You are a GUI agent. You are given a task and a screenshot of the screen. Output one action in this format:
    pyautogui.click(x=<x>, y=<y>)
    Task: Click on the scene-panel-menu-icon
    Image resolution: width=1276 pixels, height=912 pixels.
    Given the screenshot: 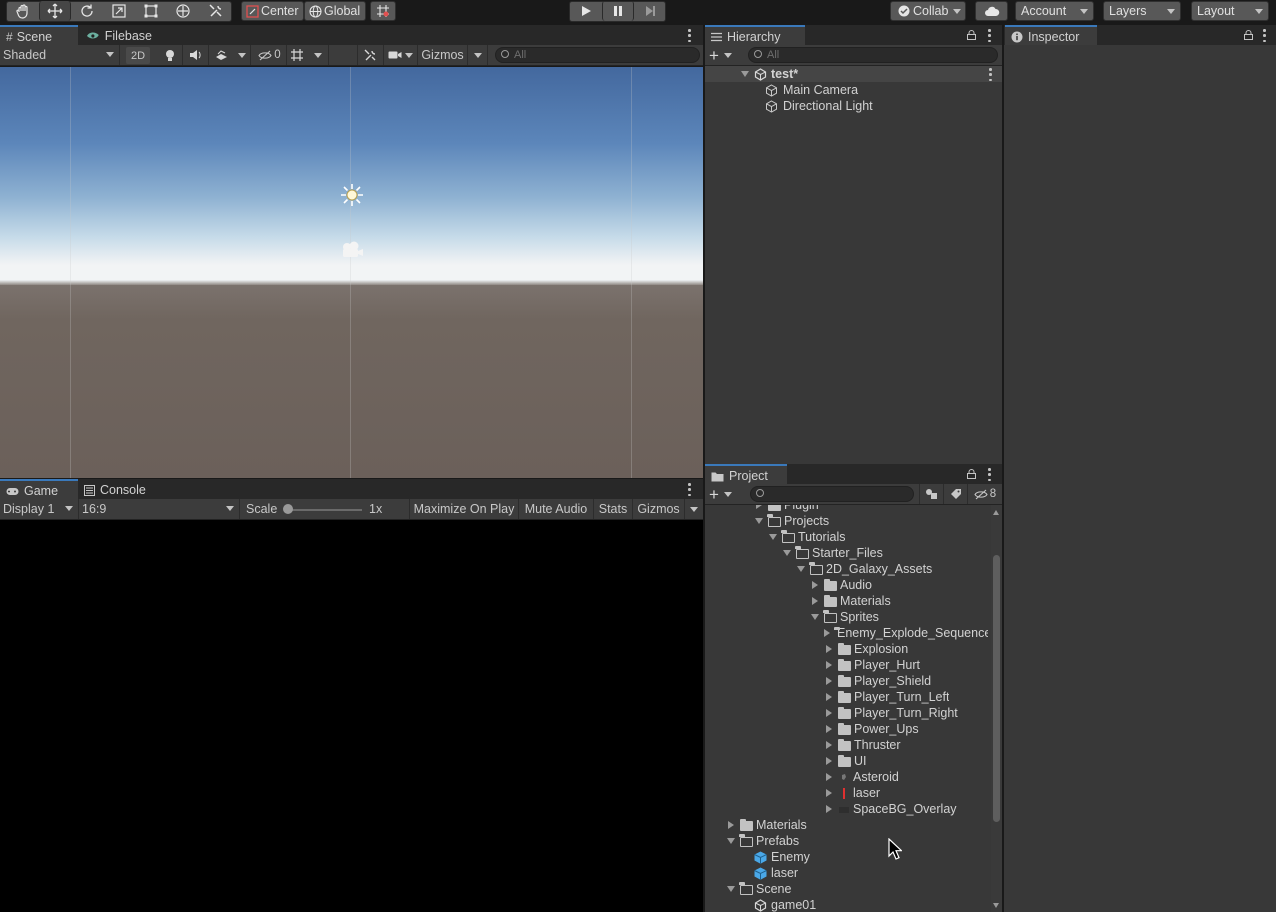 What is the action you would take?
    pyautogui.click(x=689, y=35)
    